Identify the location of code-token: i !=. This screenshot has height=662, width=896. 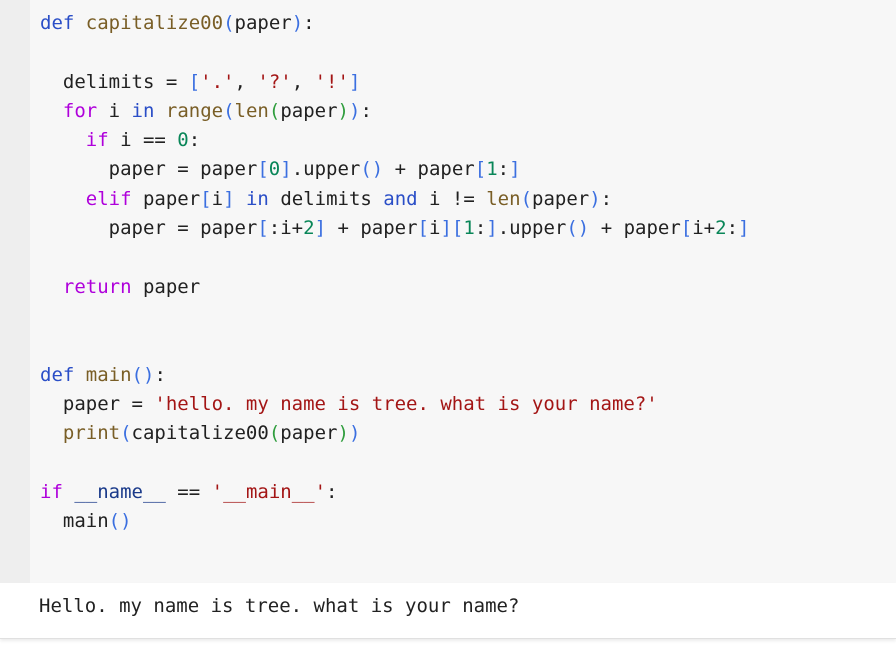
(452, 198).